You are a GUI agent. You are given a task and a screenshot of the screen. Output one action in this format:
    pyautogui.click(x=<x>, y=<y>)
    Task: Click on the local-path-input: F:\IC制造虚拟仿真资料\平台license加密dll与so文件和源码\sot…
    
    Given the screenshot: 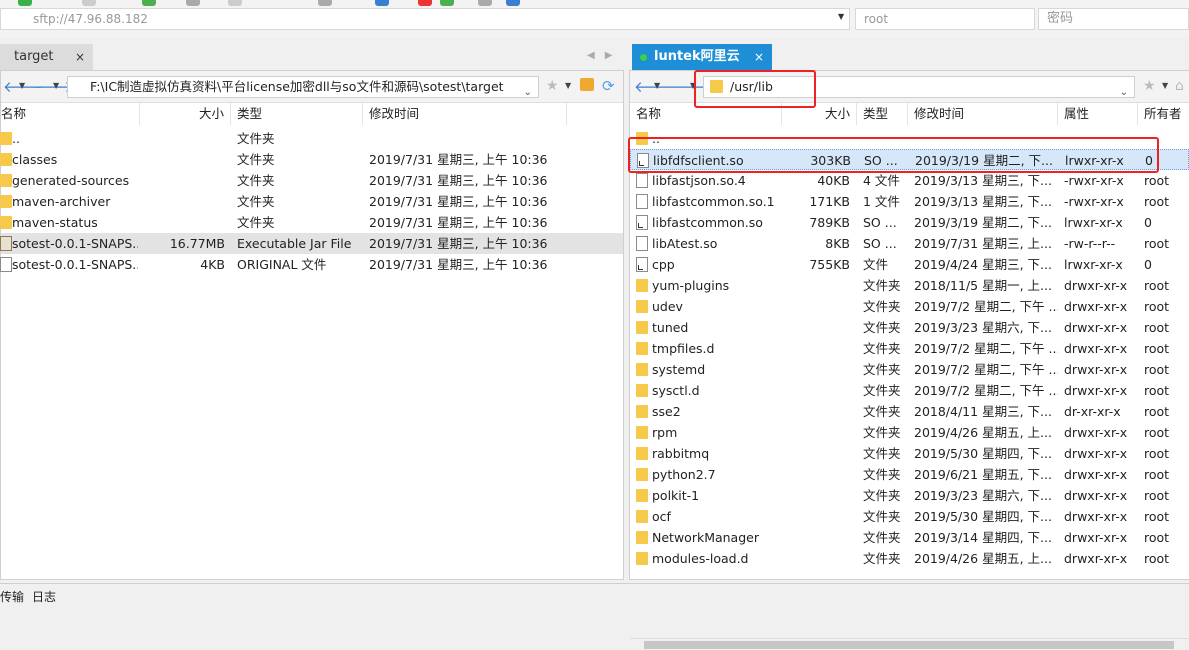 What is the action you would take?
    pyautogui.click(x=303, y=87)
    